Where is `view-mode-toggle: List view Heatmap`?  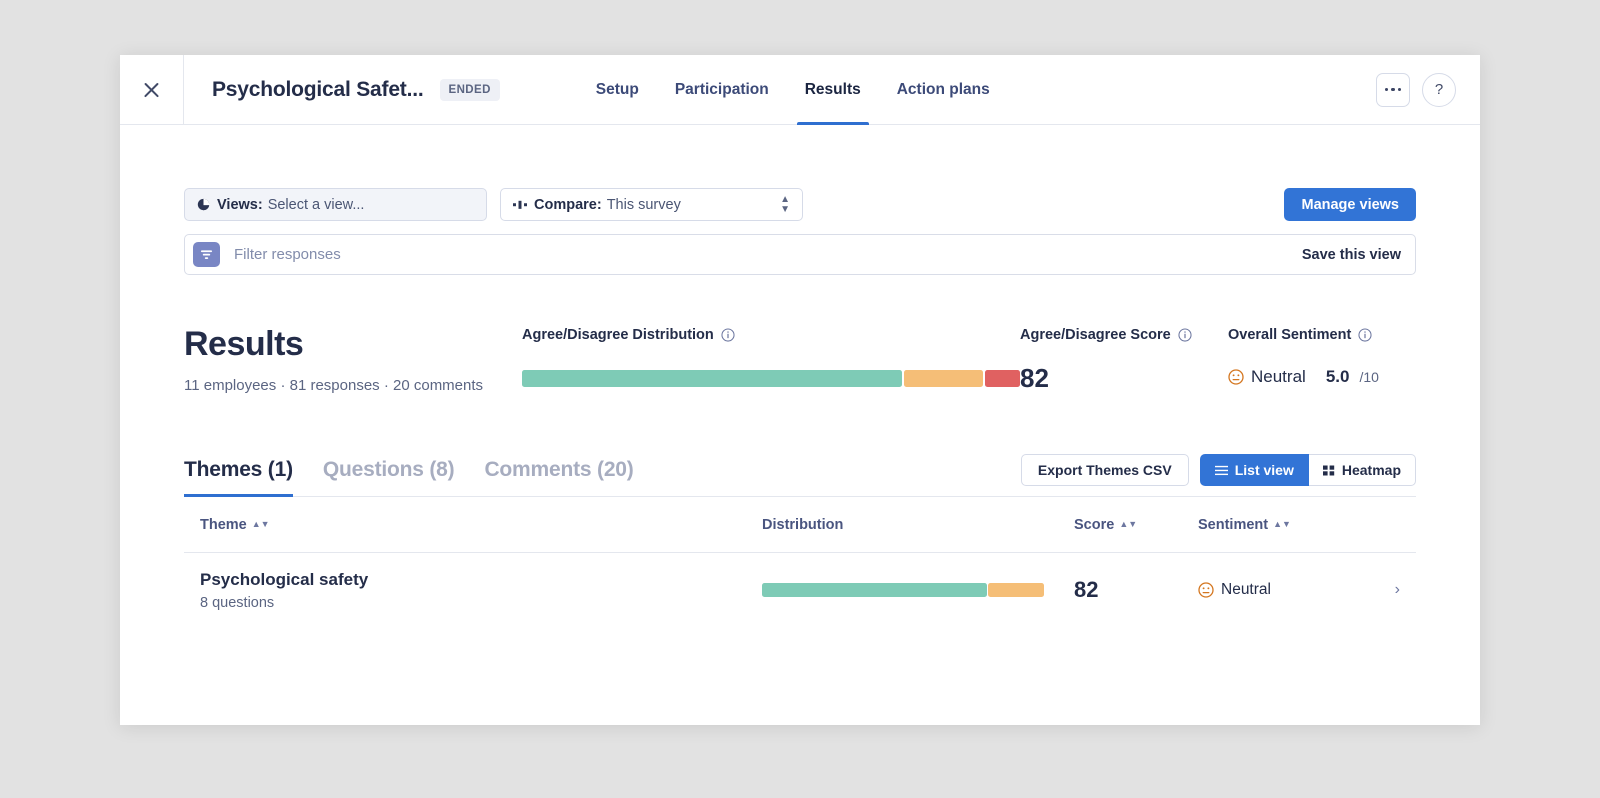 view-mode-toggle: List view Heatmap is located at coordinates (1307, 470).